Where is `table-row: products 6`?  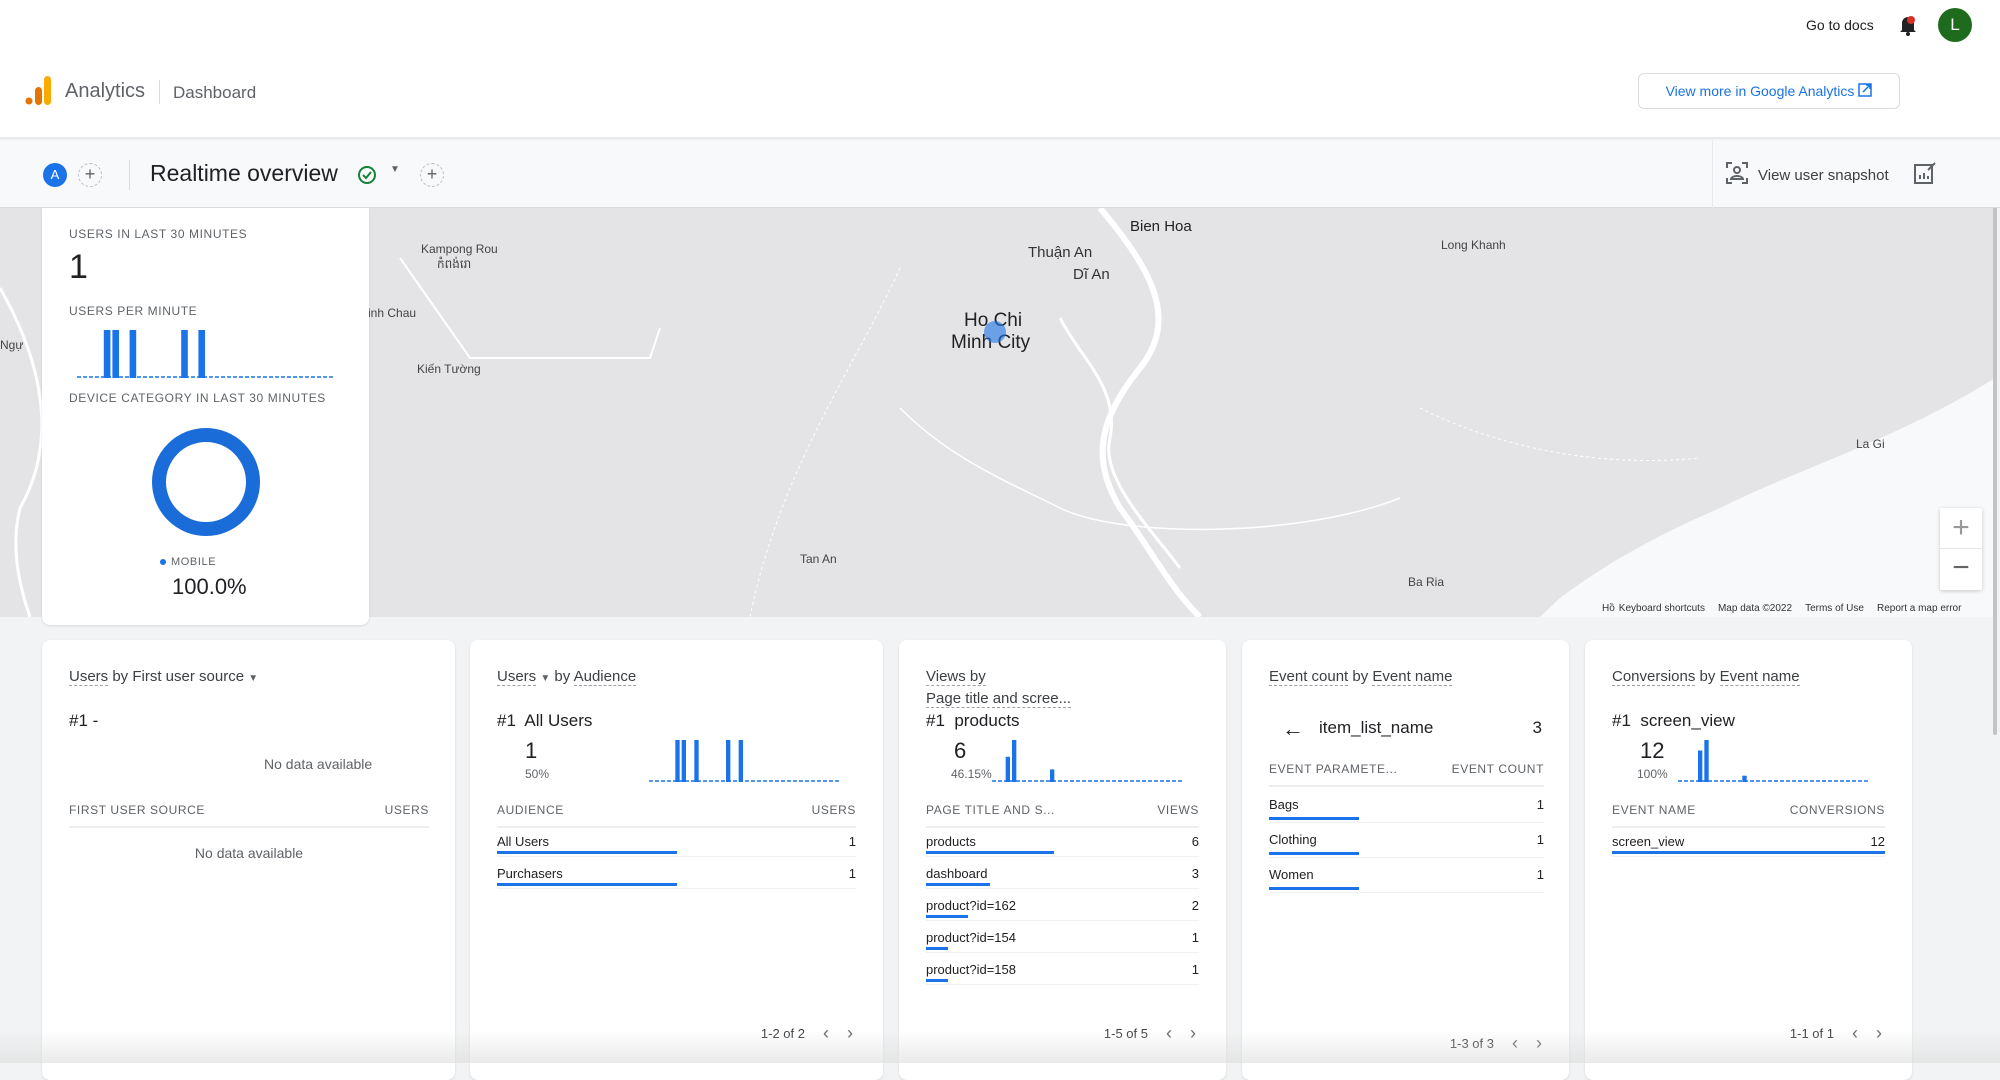
table-row: products 6 is located at coordinates (1062, 841).